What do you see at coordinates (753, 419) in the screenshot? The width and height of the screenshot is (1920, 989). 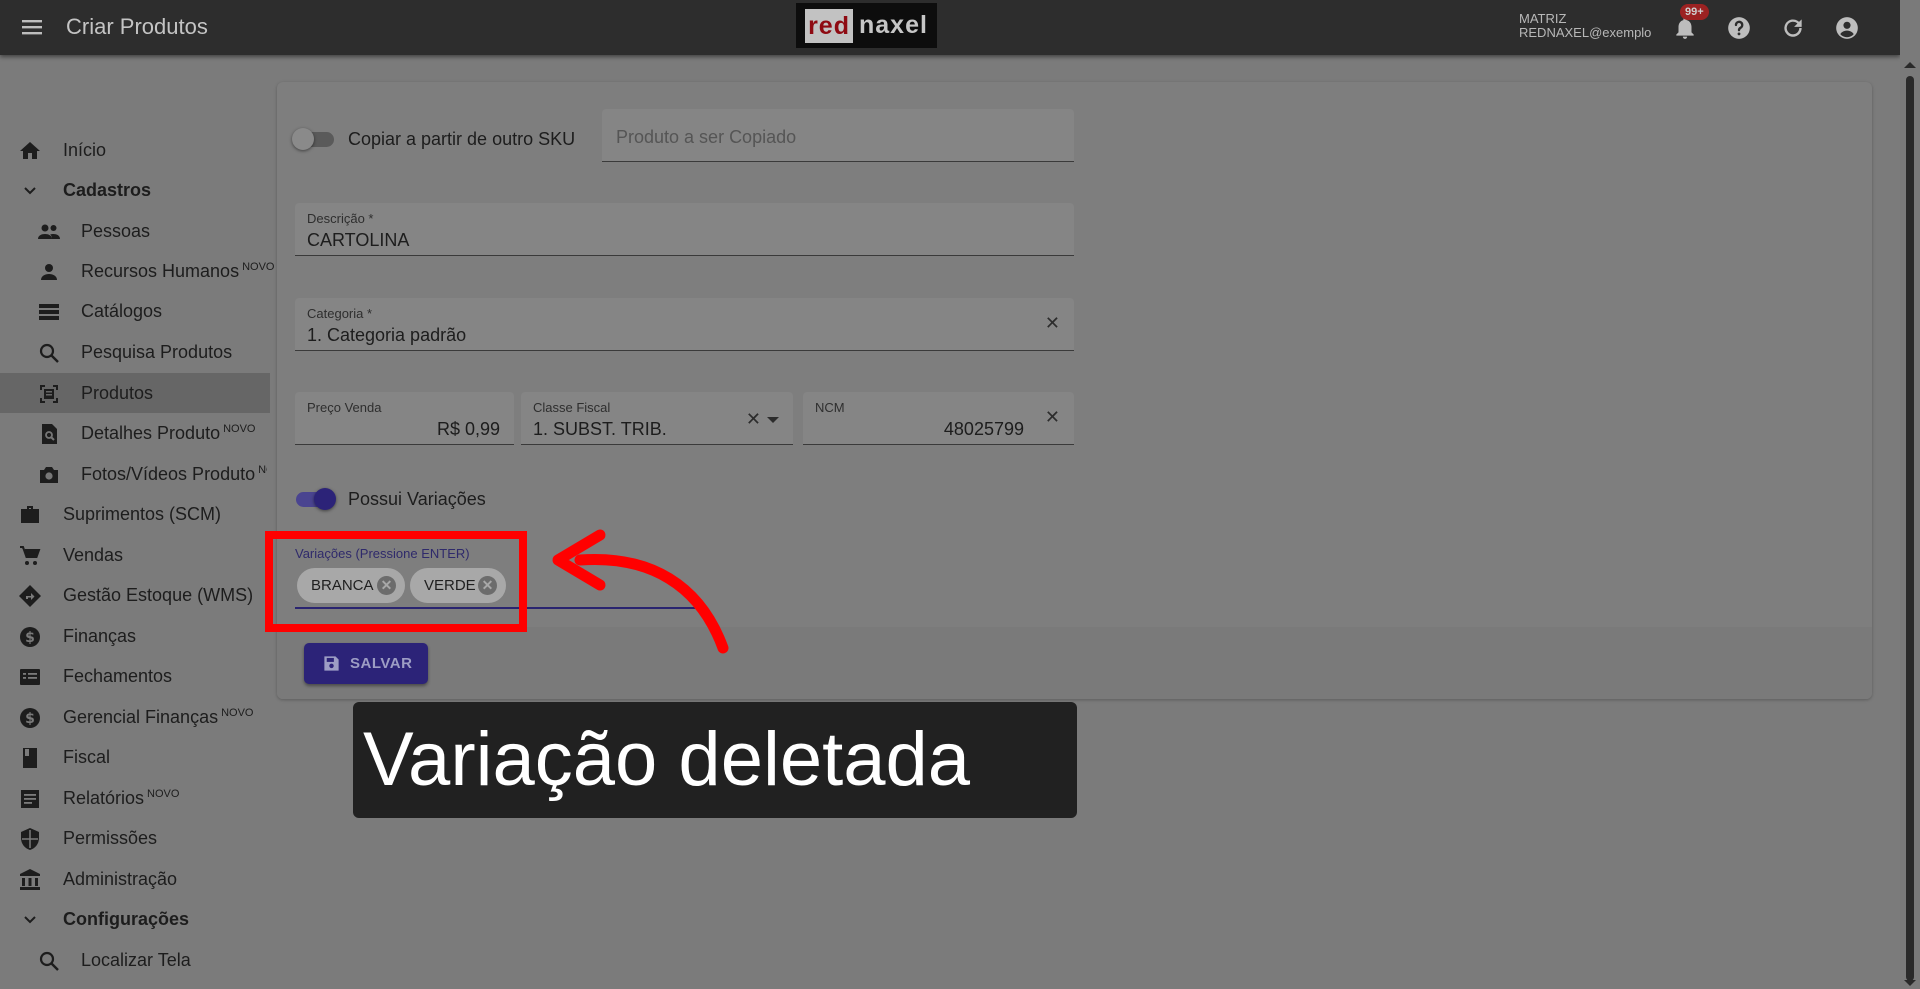 I see `clear-classe-fiscal-icon: ✕` at bounding box center [753, 419].